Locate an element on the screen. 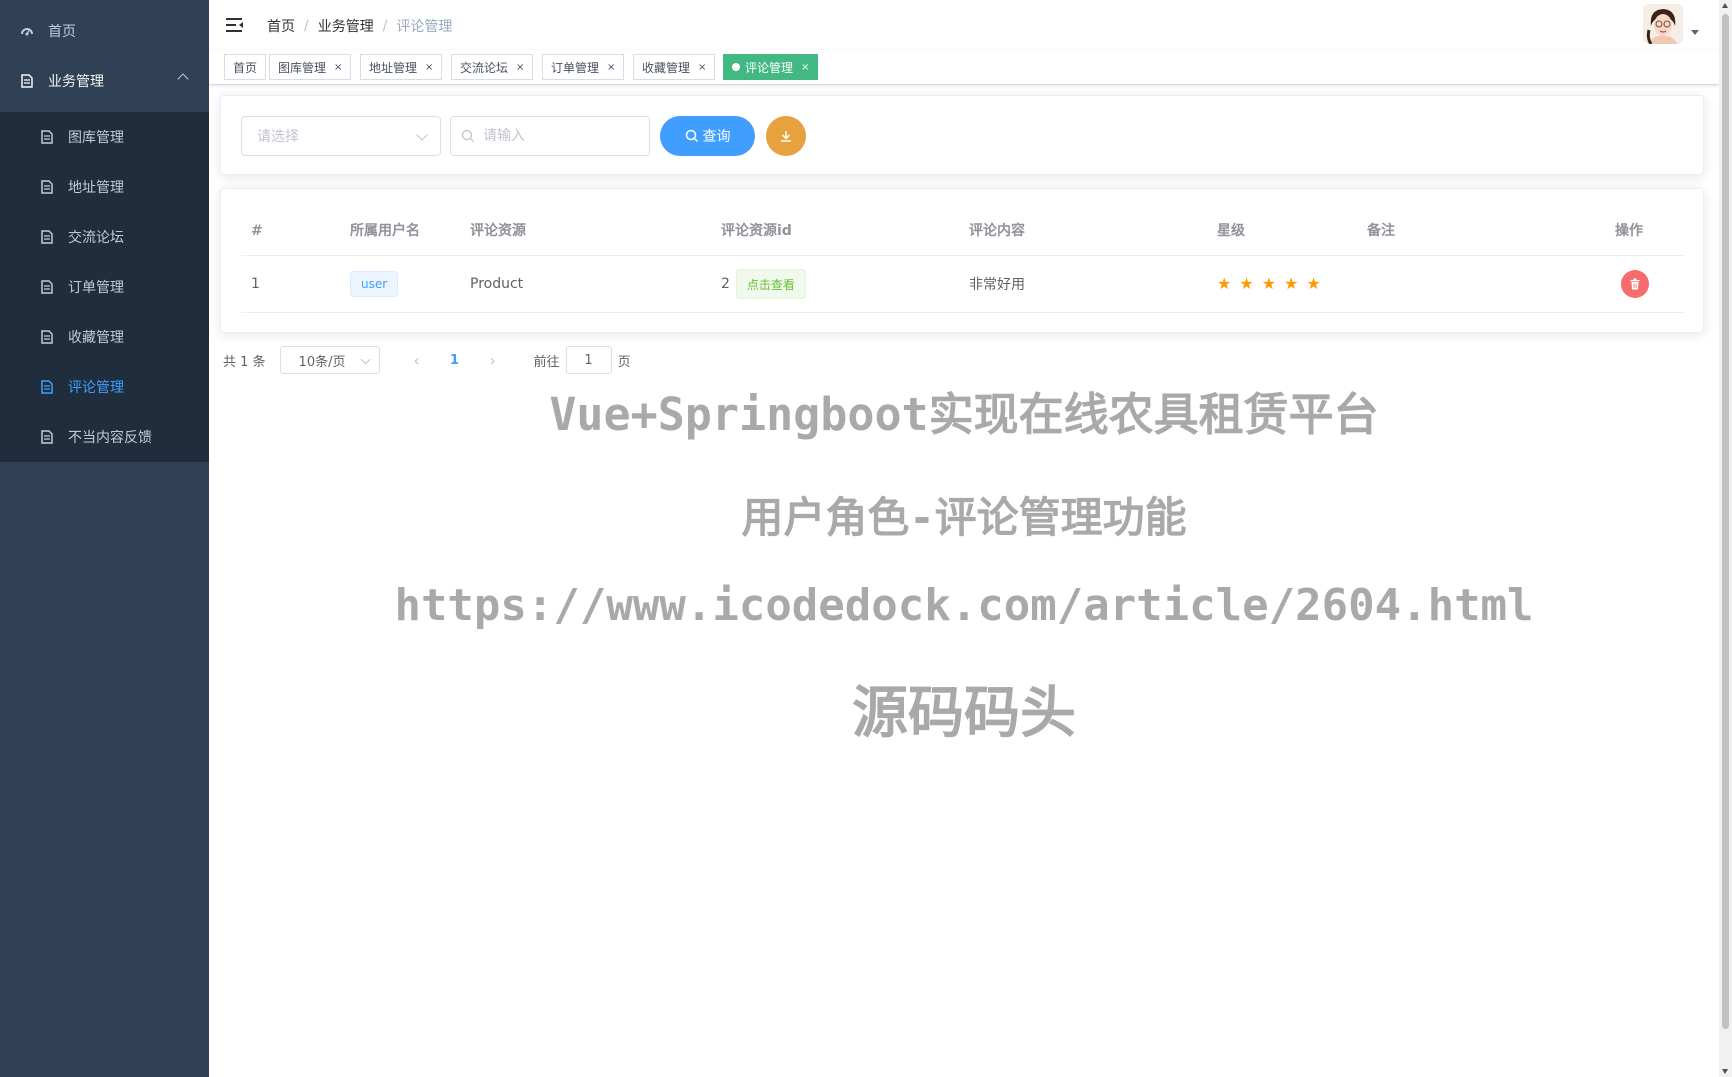 The height and width of the screenshot is (1077, 1732). tag-forum: 交流论坛 × is located at coordinates (492, 67).